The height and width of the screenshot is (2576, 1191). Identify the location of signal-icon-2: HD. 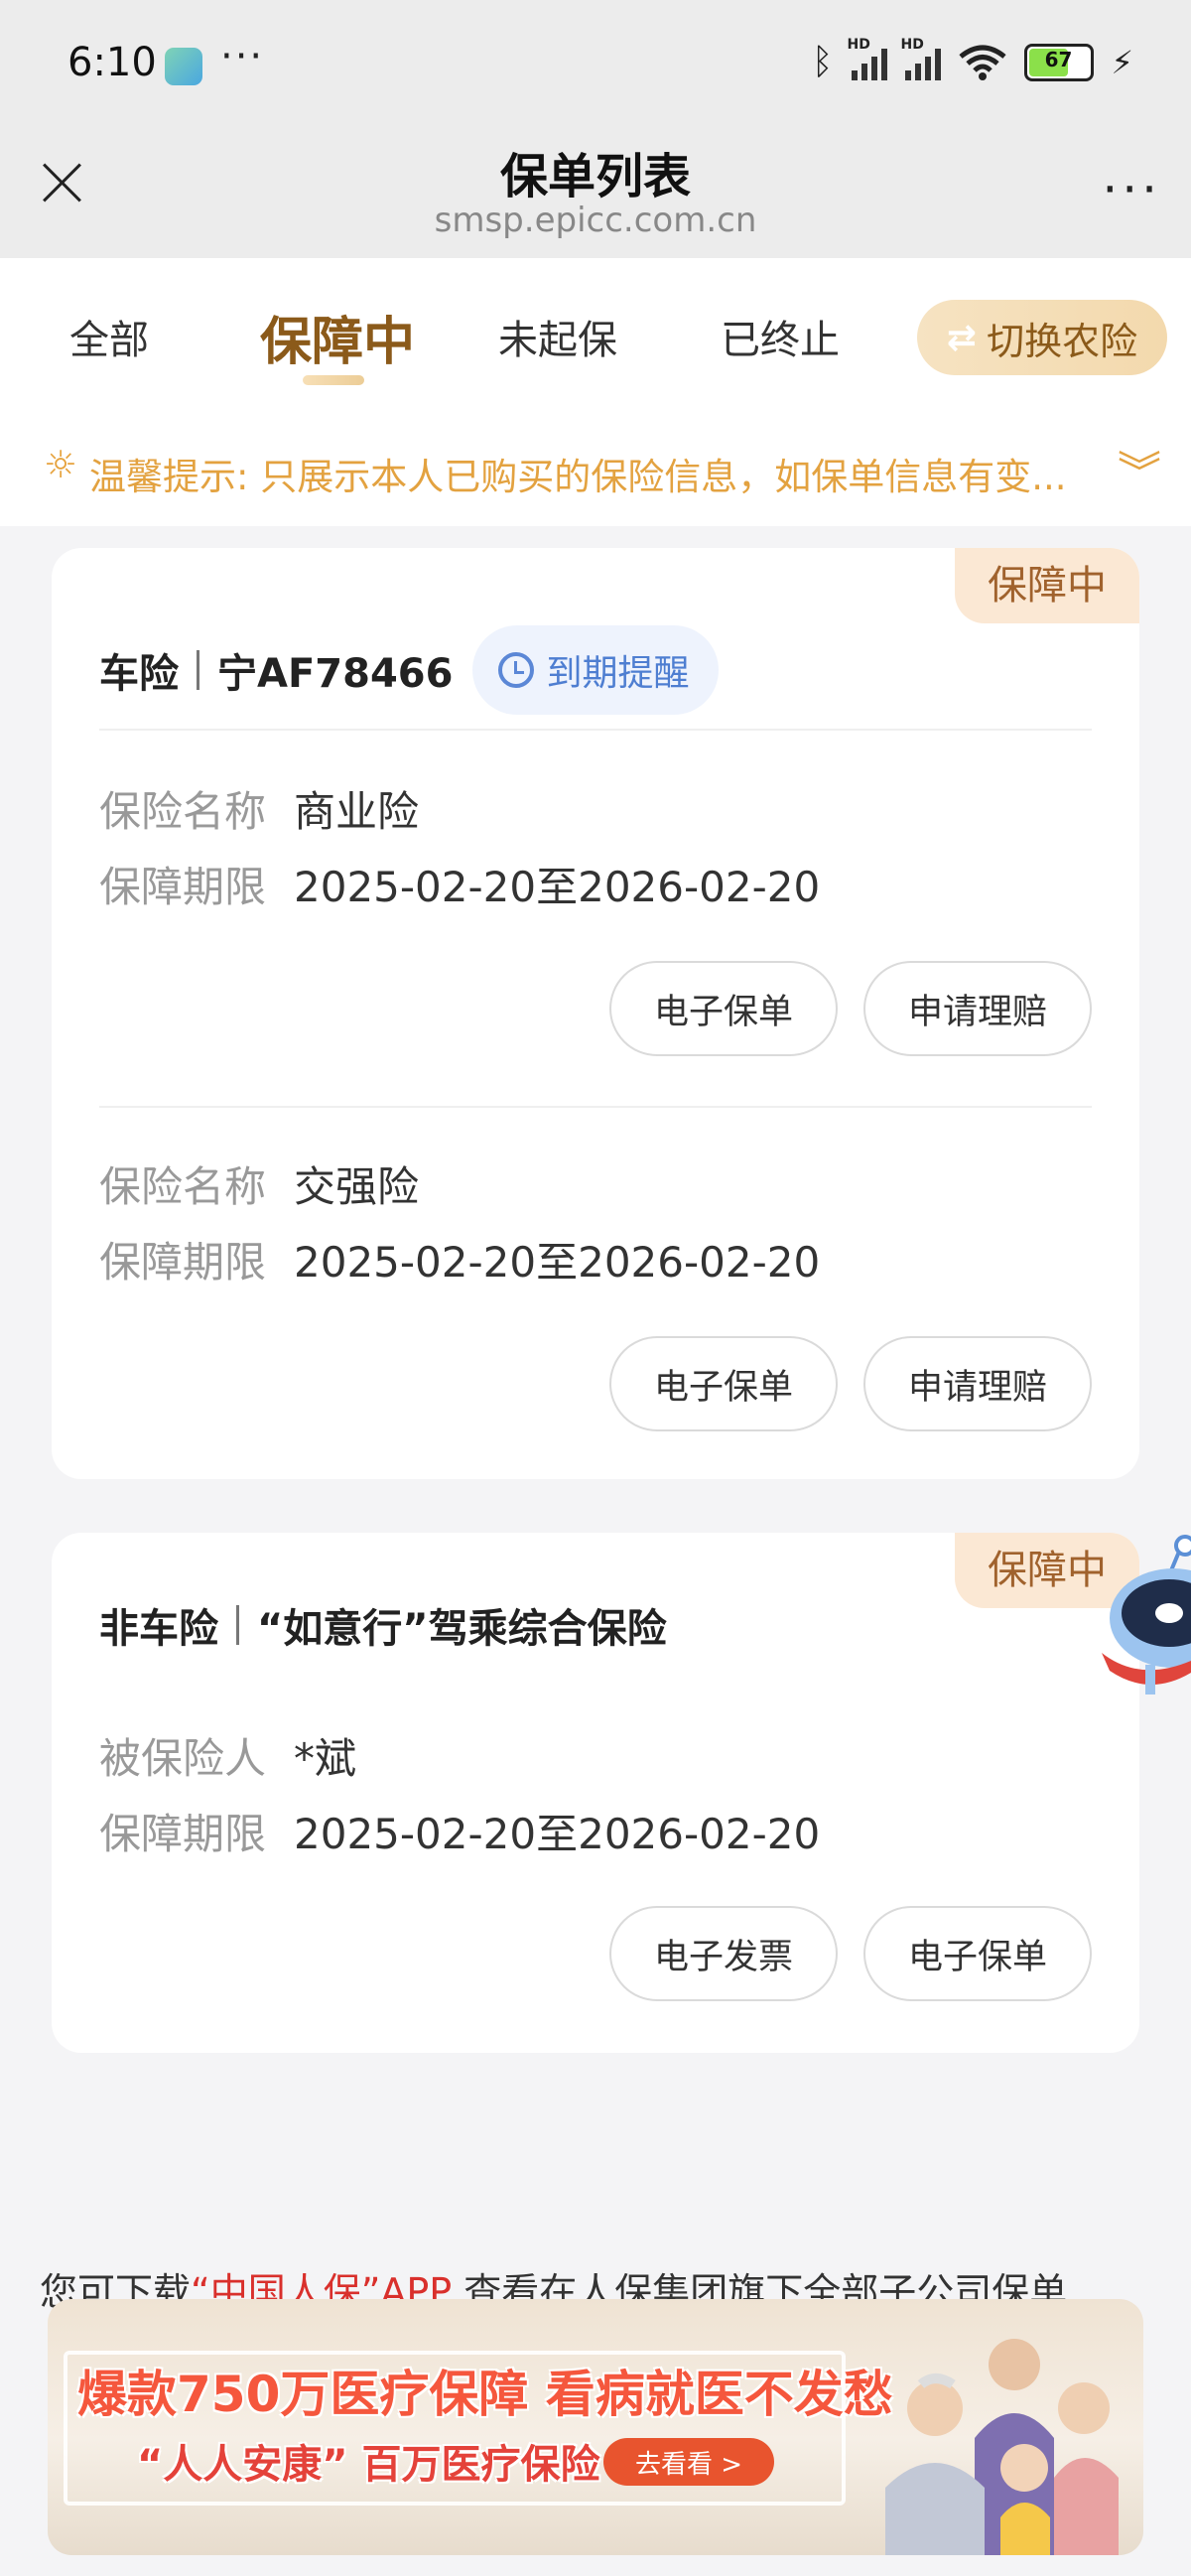
(921, 58).